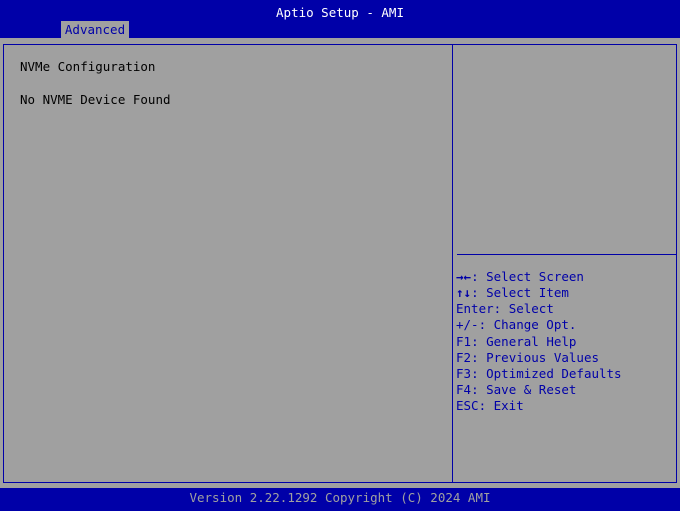  Describe the element at coordinates (527, 325) in the screenshot. I see `help-text: : Change Opt.` at that location.